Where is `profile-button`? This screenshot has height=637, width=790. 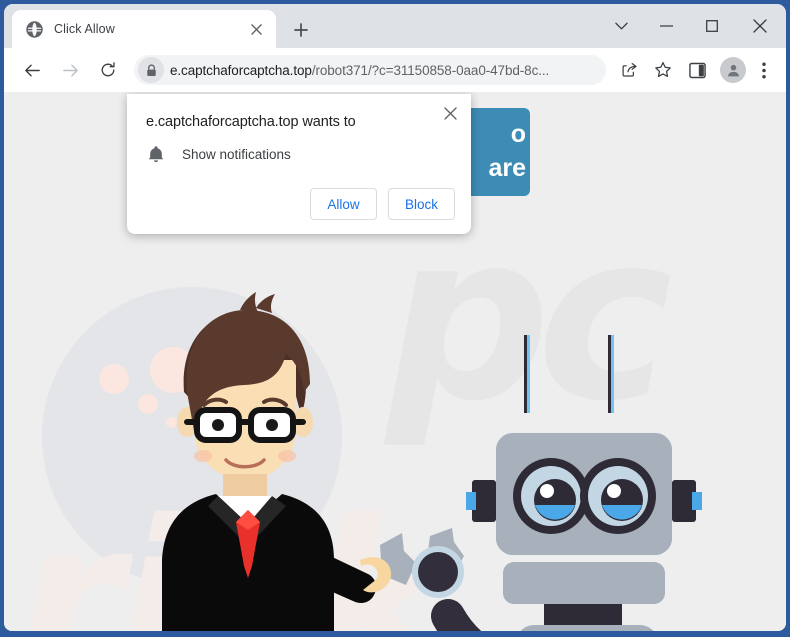 profile-button is located at coordinates (733, 70).